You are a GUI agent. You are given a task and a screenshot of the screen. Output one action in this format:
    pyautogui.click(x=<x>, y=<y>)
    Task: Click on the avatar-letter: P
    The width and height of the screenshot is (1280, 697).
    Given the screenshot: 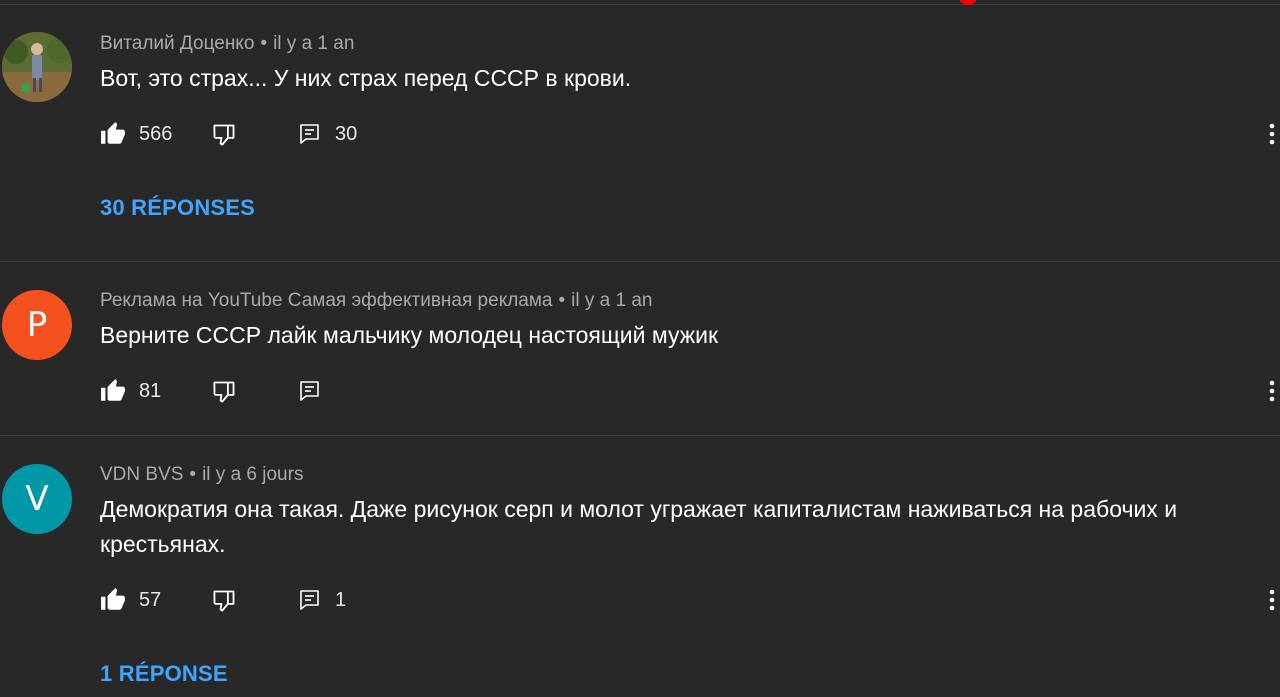 What is the action you would take?
    pyautogui.click(x=37, y=325)
    